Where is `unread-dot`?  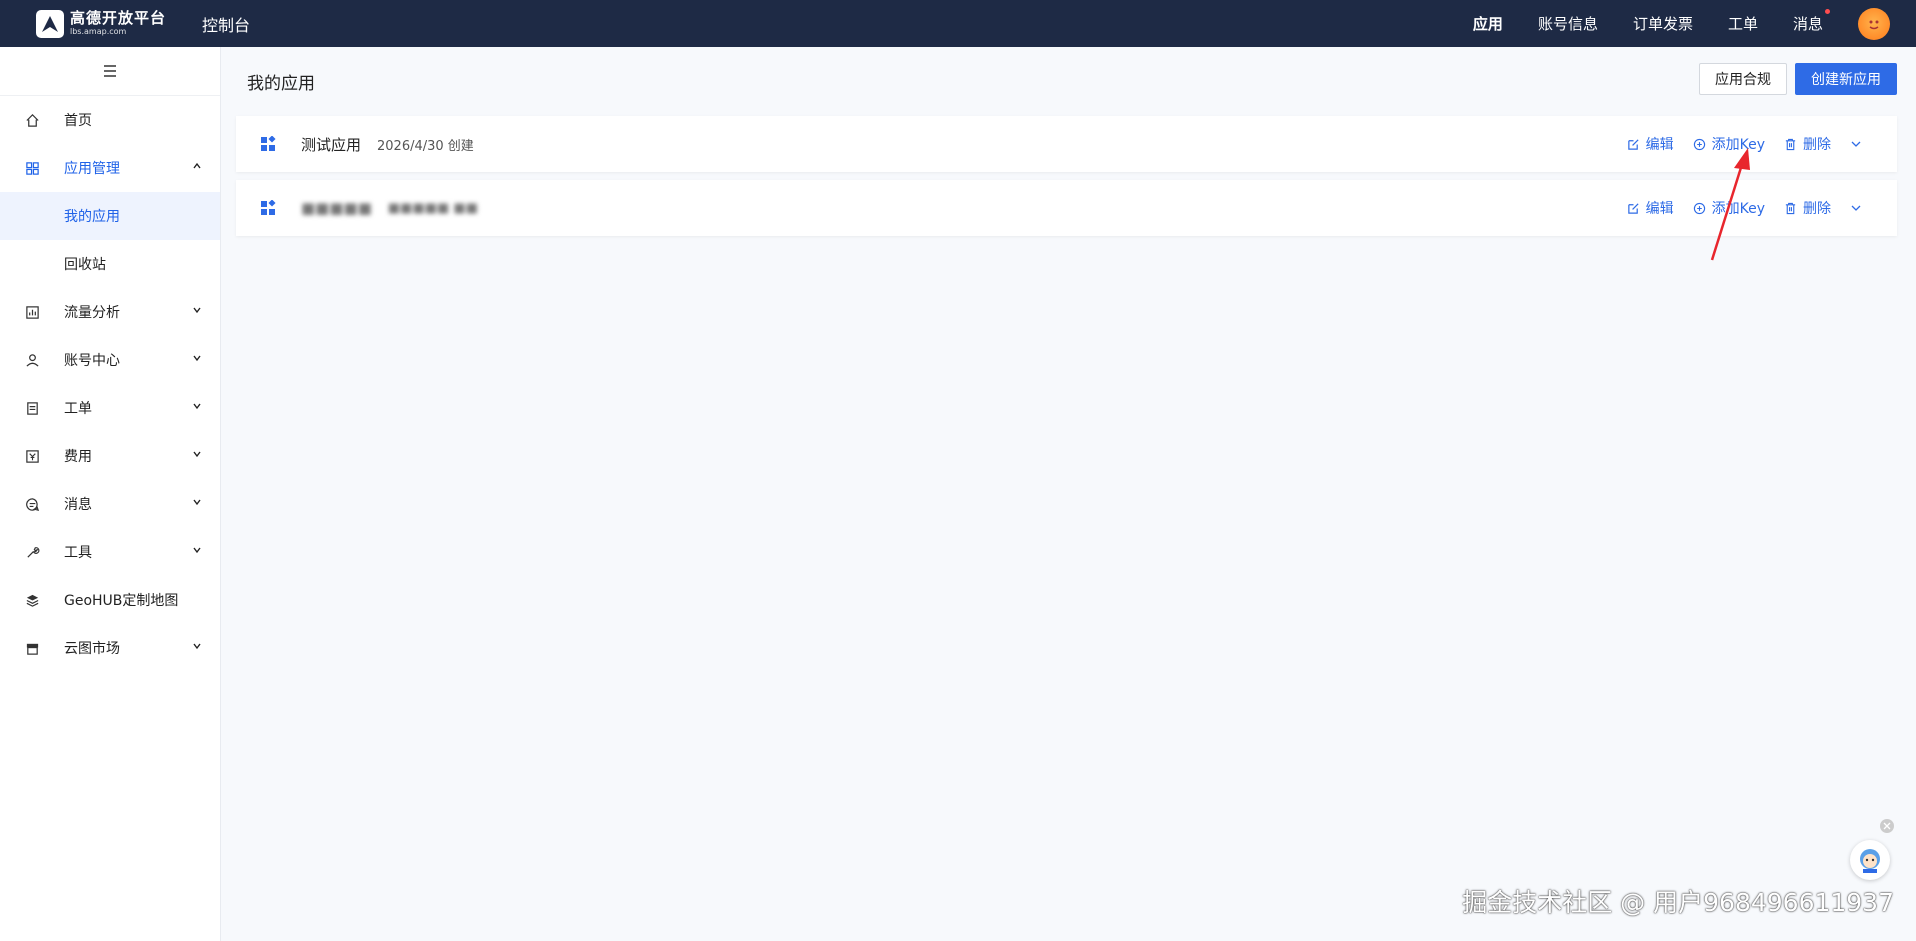 unread-dot is located at coordinates (1827, 11).